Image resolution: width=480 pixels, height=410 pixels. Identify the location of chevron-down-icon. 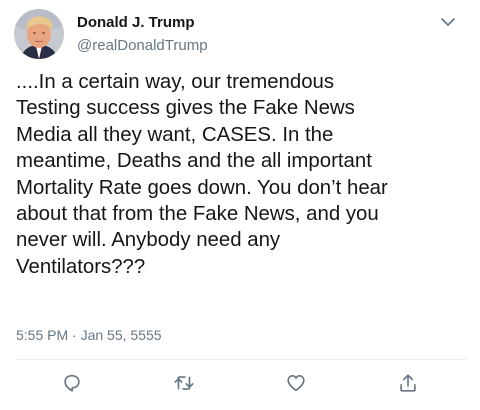
(448, 22).